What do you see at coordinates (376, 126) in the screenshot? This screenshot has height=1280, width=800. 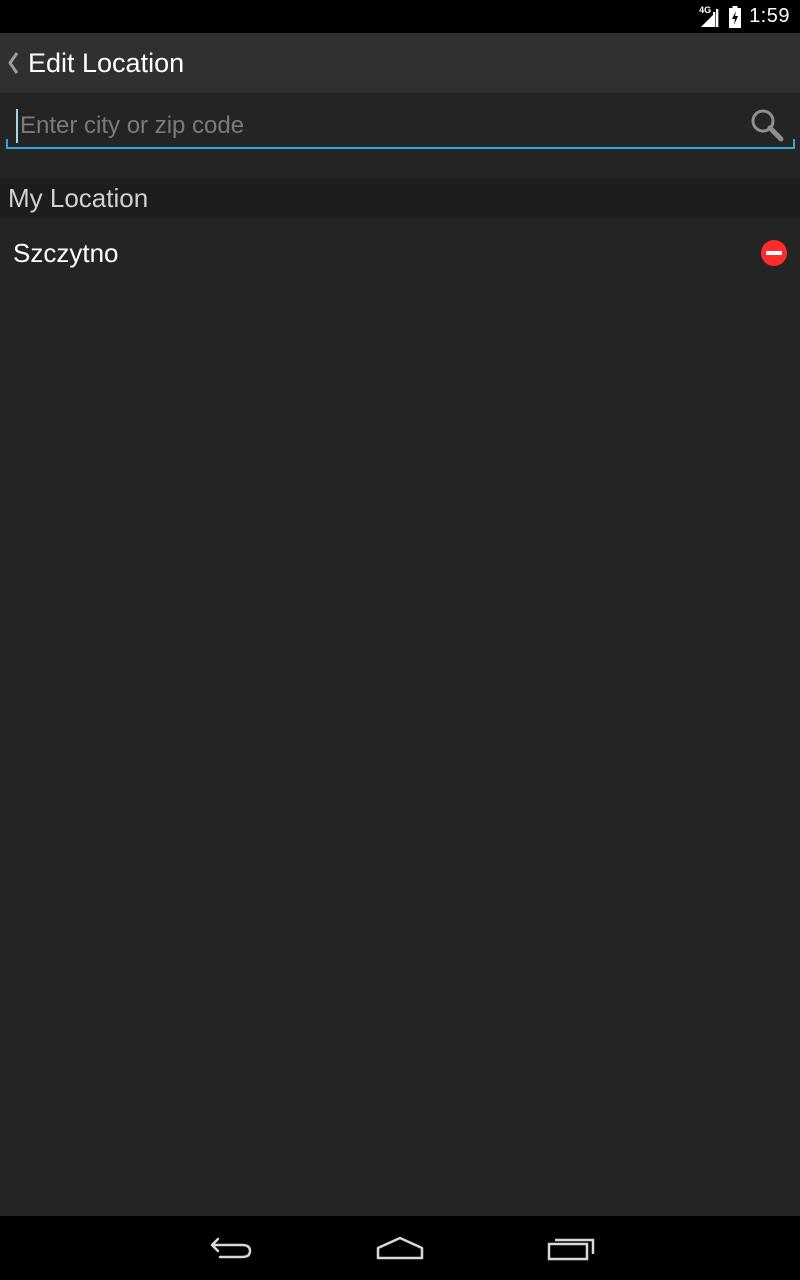 I see `search-input` at bounding box center [376, 126].